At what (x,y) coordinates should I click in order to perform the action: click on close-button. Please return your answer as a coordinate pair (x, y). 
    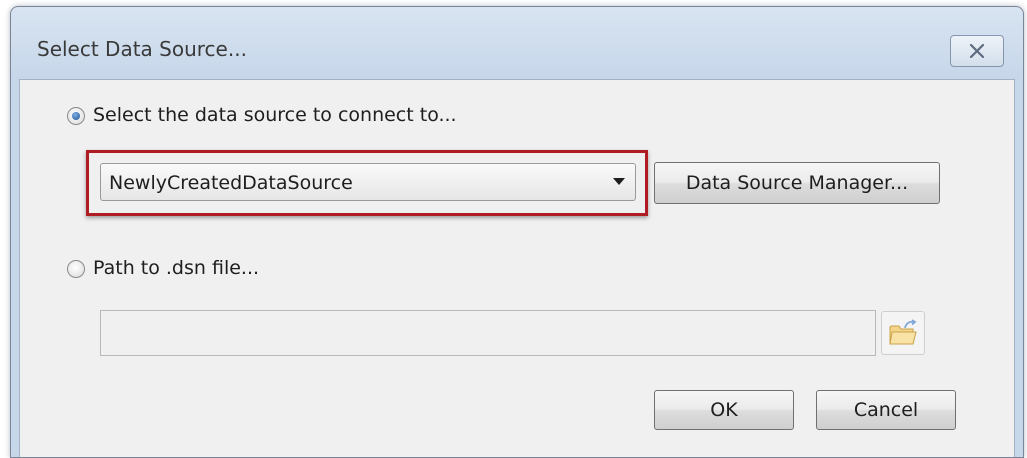
    Looking at the image, I should click on (977, 51).